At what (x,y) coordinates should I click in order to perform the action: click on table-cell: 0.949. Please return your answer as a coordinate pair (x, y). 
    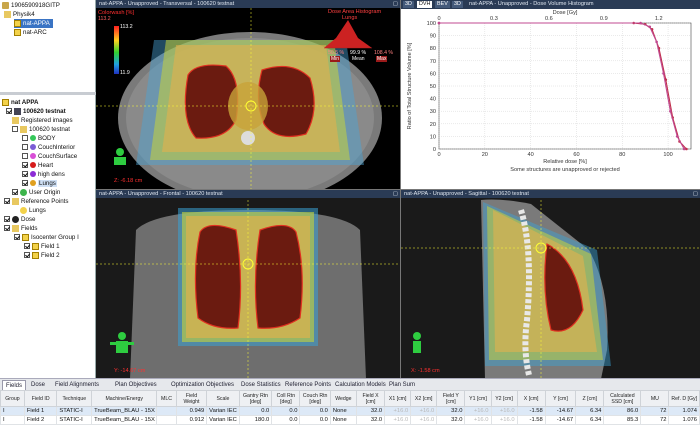
    Looking at the image, I should click on (191, 411).